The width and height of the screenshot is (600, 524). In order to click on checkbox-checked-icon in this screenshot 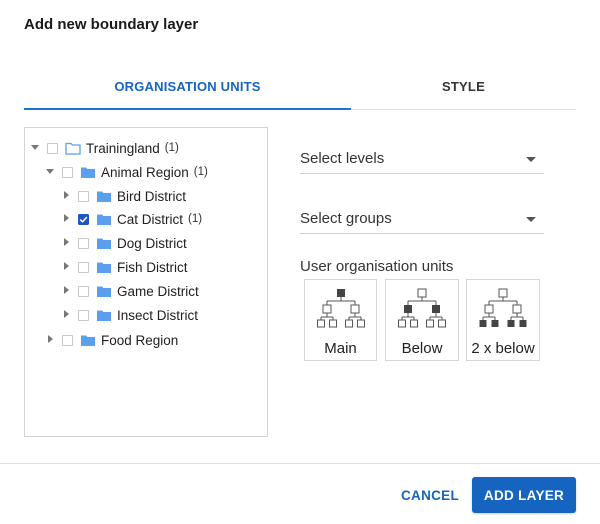, I will do `click(83, 219)`.